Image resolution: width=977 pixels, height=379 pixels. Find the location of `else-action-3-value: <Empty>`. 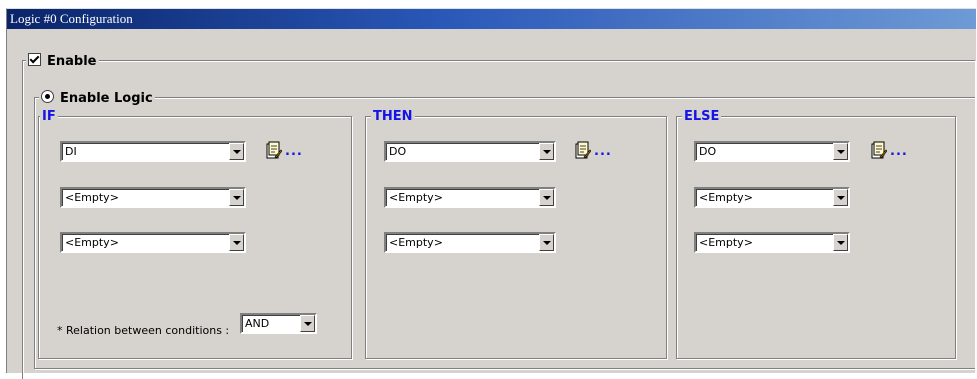

else-action-3-value: <Empty> is located at coordinates (726, 242).